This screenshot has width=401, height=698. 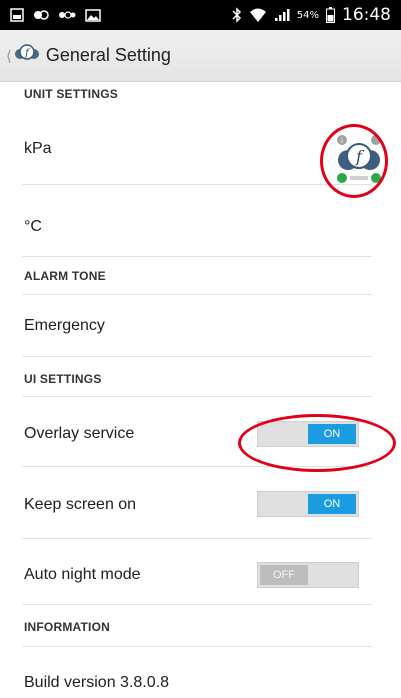 I want to click on section-header-information: INFORMATION, so click(x=67, y=627).